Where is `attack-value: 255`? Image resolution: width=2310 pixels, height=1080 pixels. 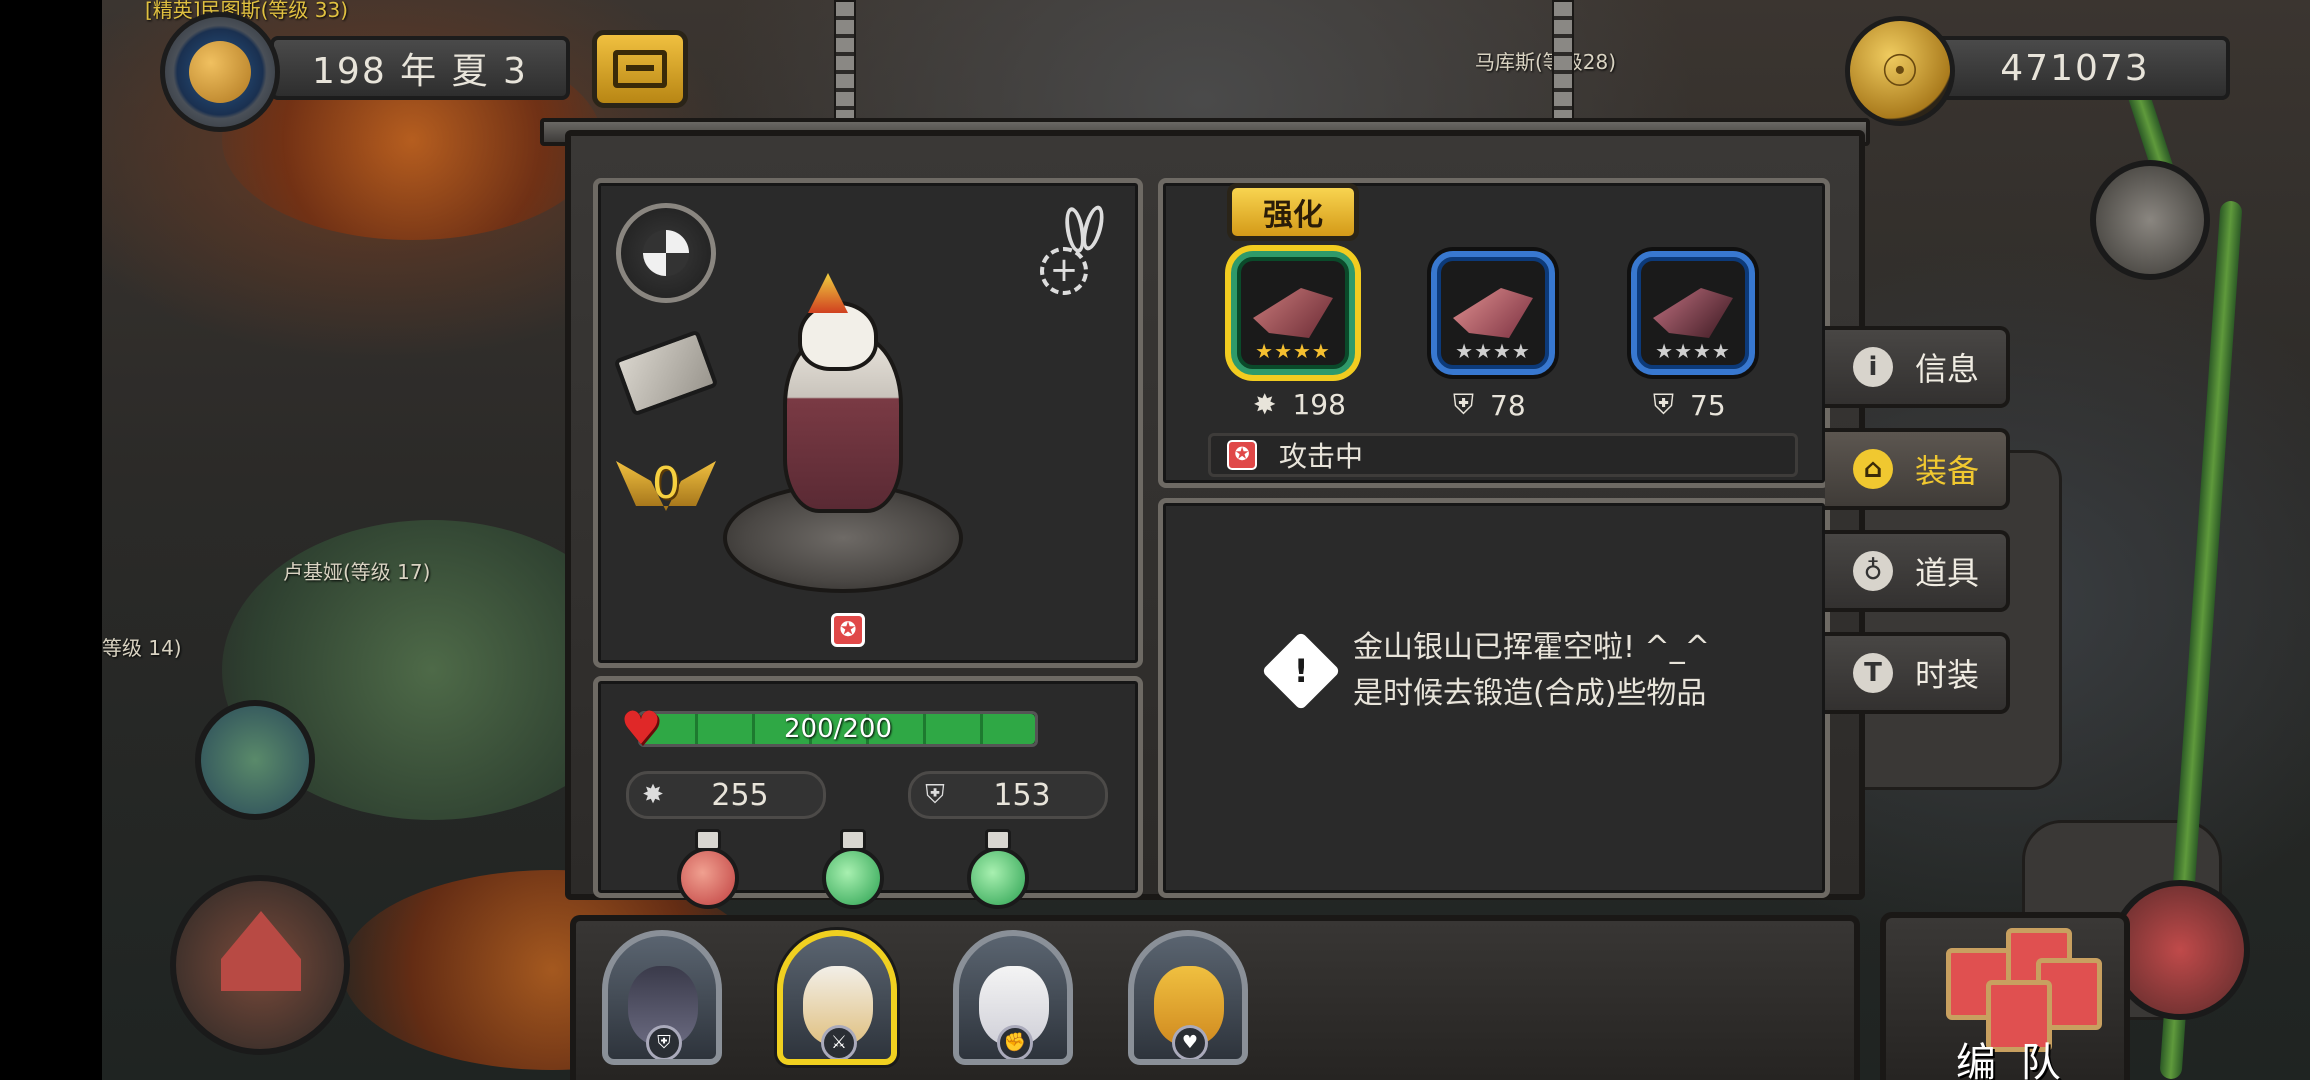 attack-value: 255 is located at coordinates (740, 795).